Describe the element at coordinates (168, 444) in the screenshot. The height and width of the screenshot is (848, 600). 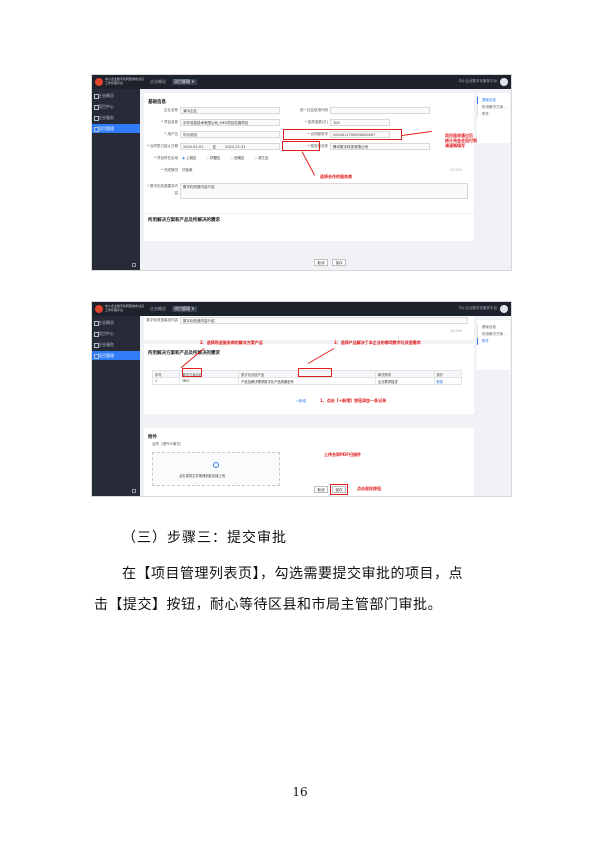
I see `contract-label: 合同（限PDF格式）` at that location.